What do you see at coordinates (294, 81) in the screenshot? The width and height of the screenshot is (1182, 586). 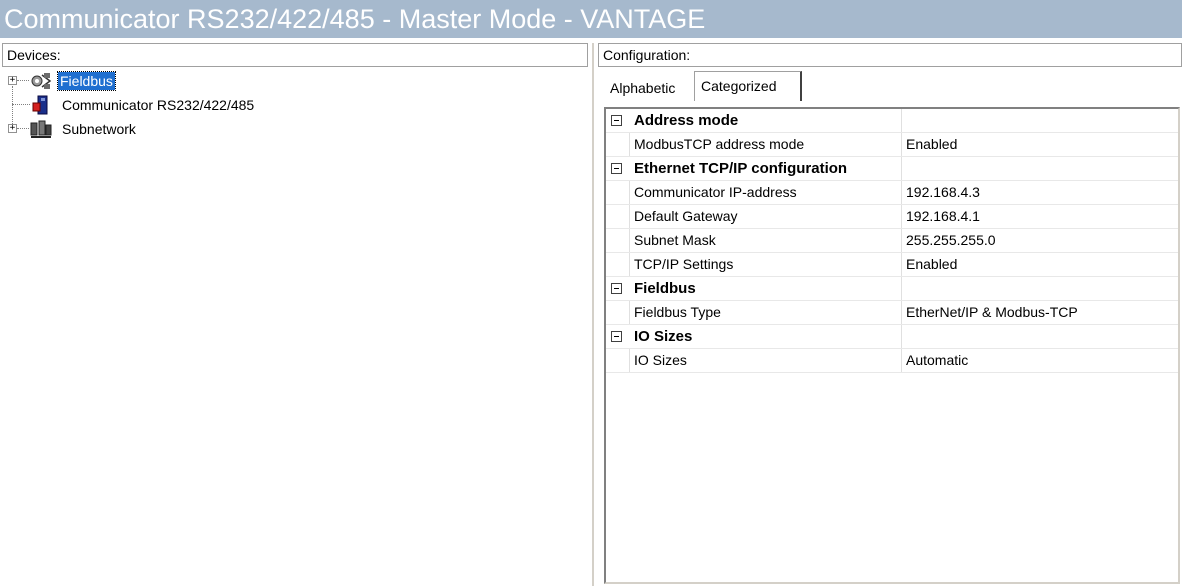 I see `tree-item-fieldbus: + Fieldbus` at bounding box center [294, 81].